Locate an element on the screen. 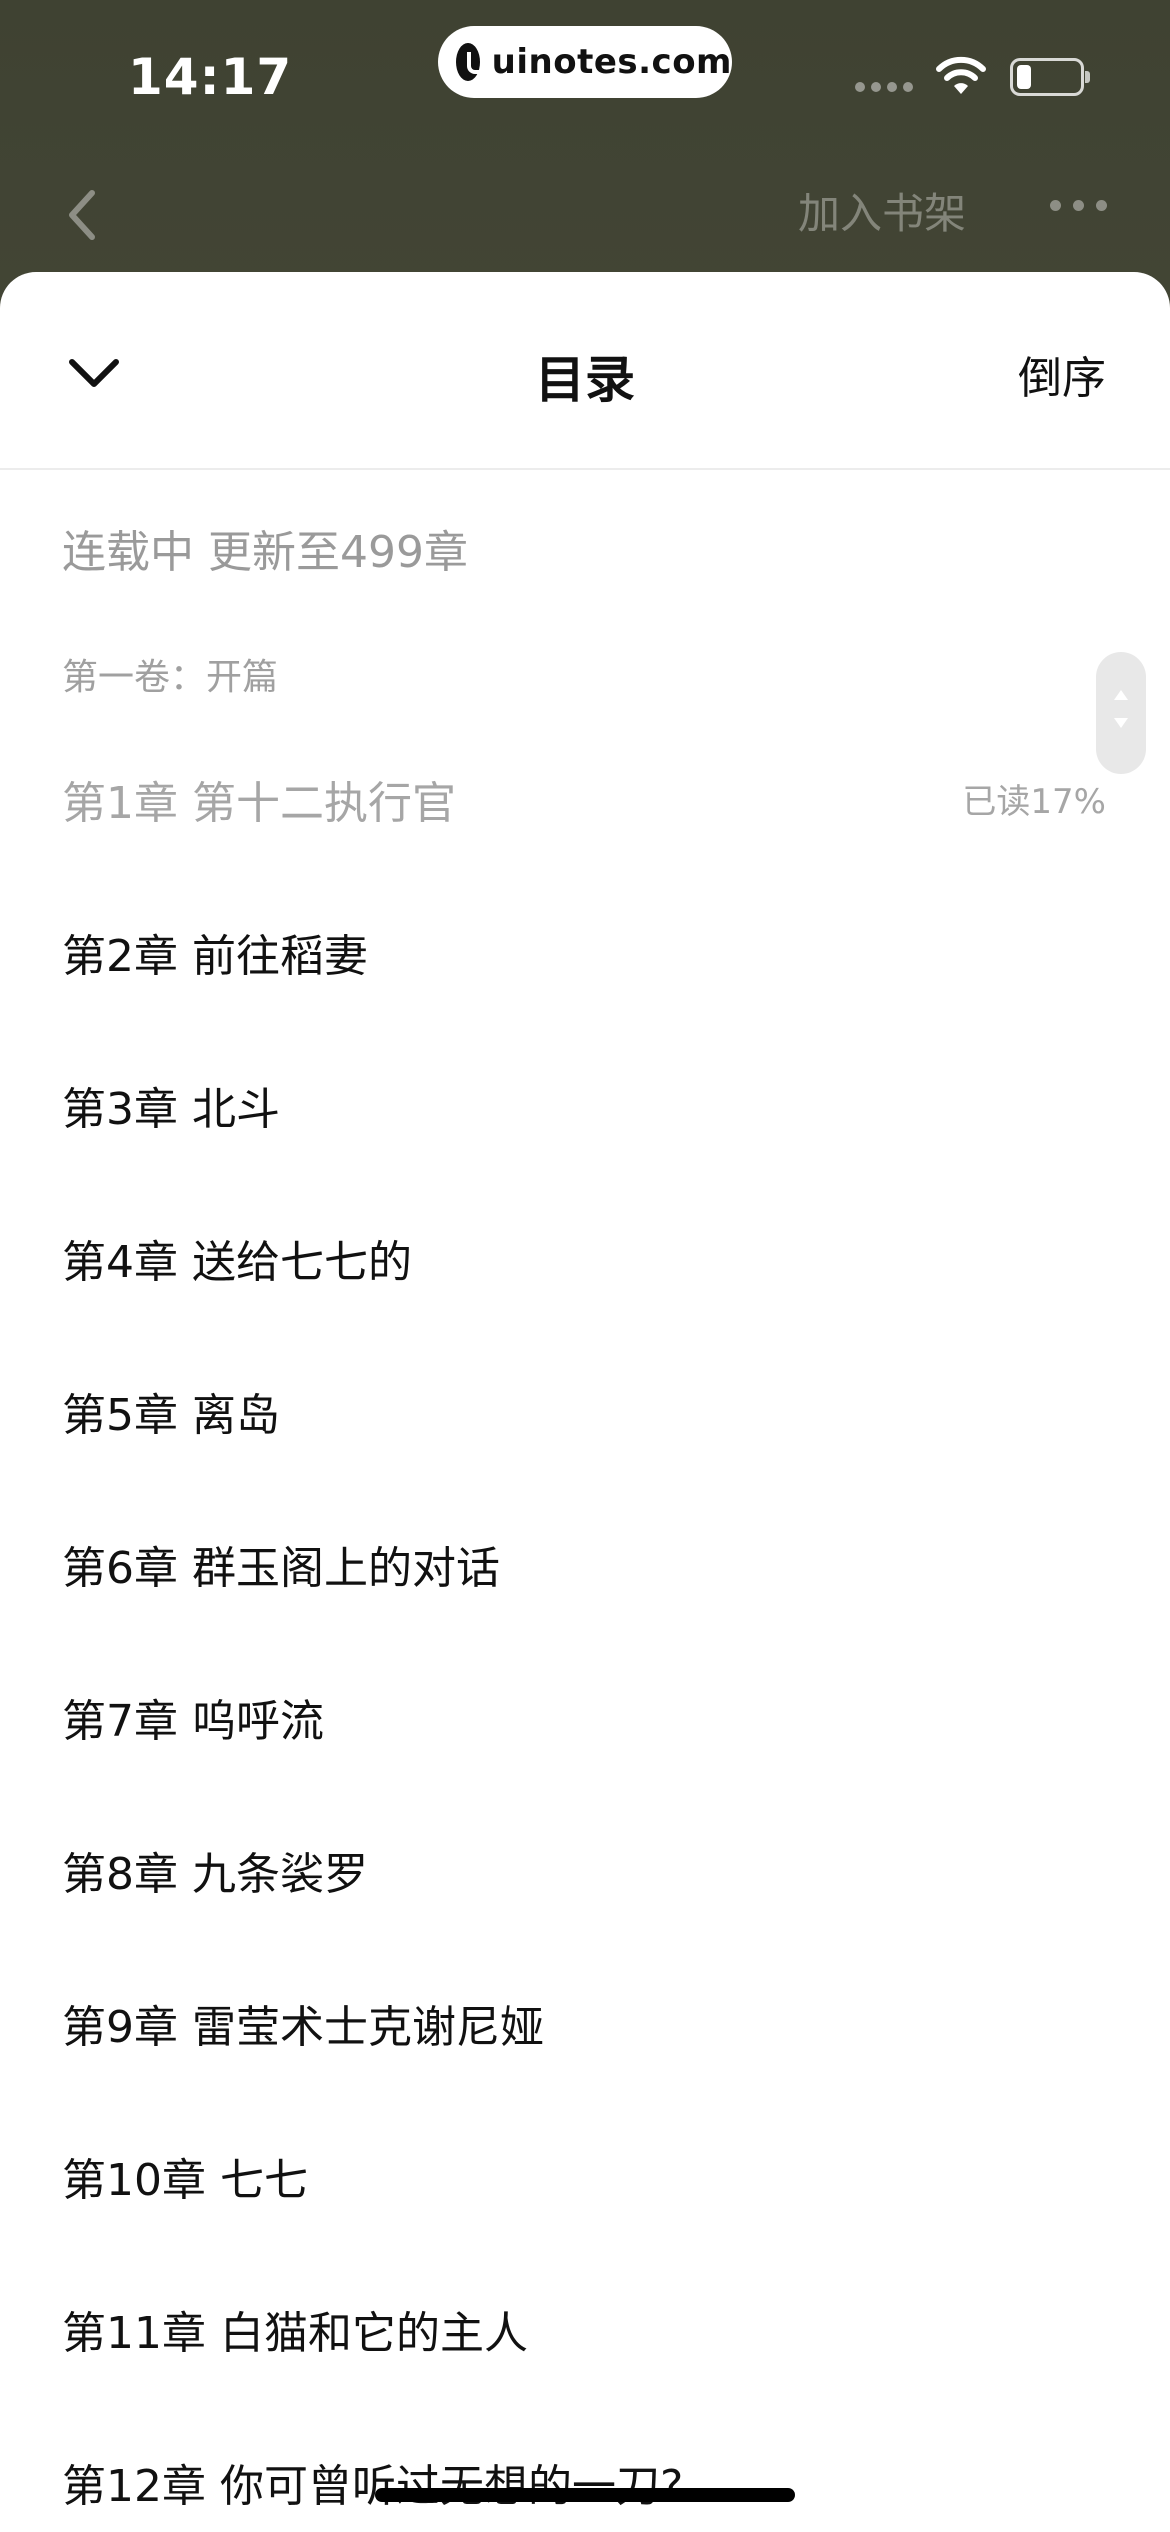  volume-title: 第一卷：开篇 is located at coordinates (170, 677).